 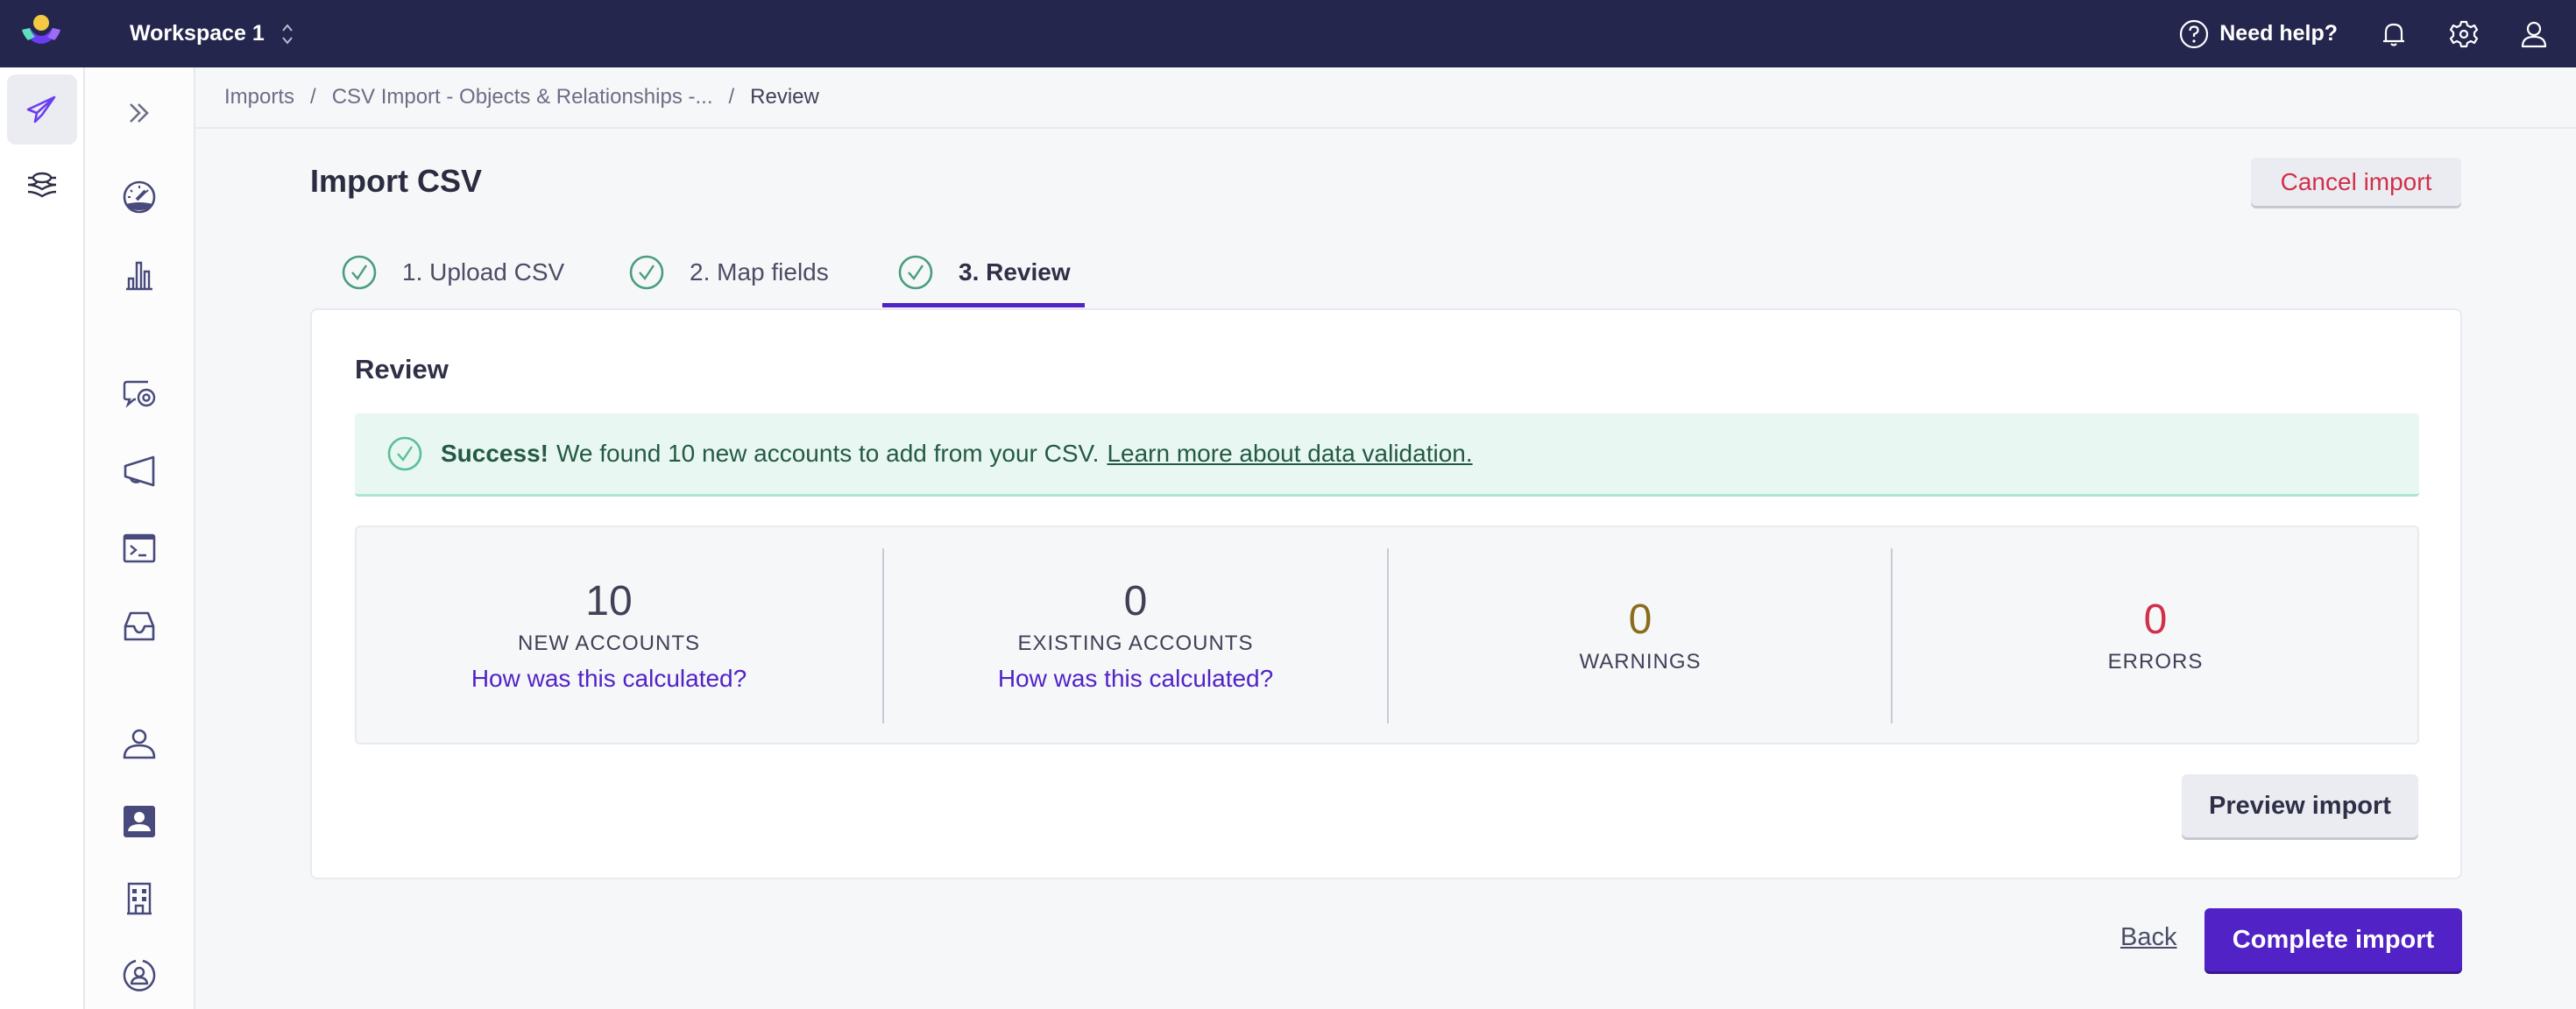 I want to click on sidebar-item-dashboard, so click(x=139, y=197).